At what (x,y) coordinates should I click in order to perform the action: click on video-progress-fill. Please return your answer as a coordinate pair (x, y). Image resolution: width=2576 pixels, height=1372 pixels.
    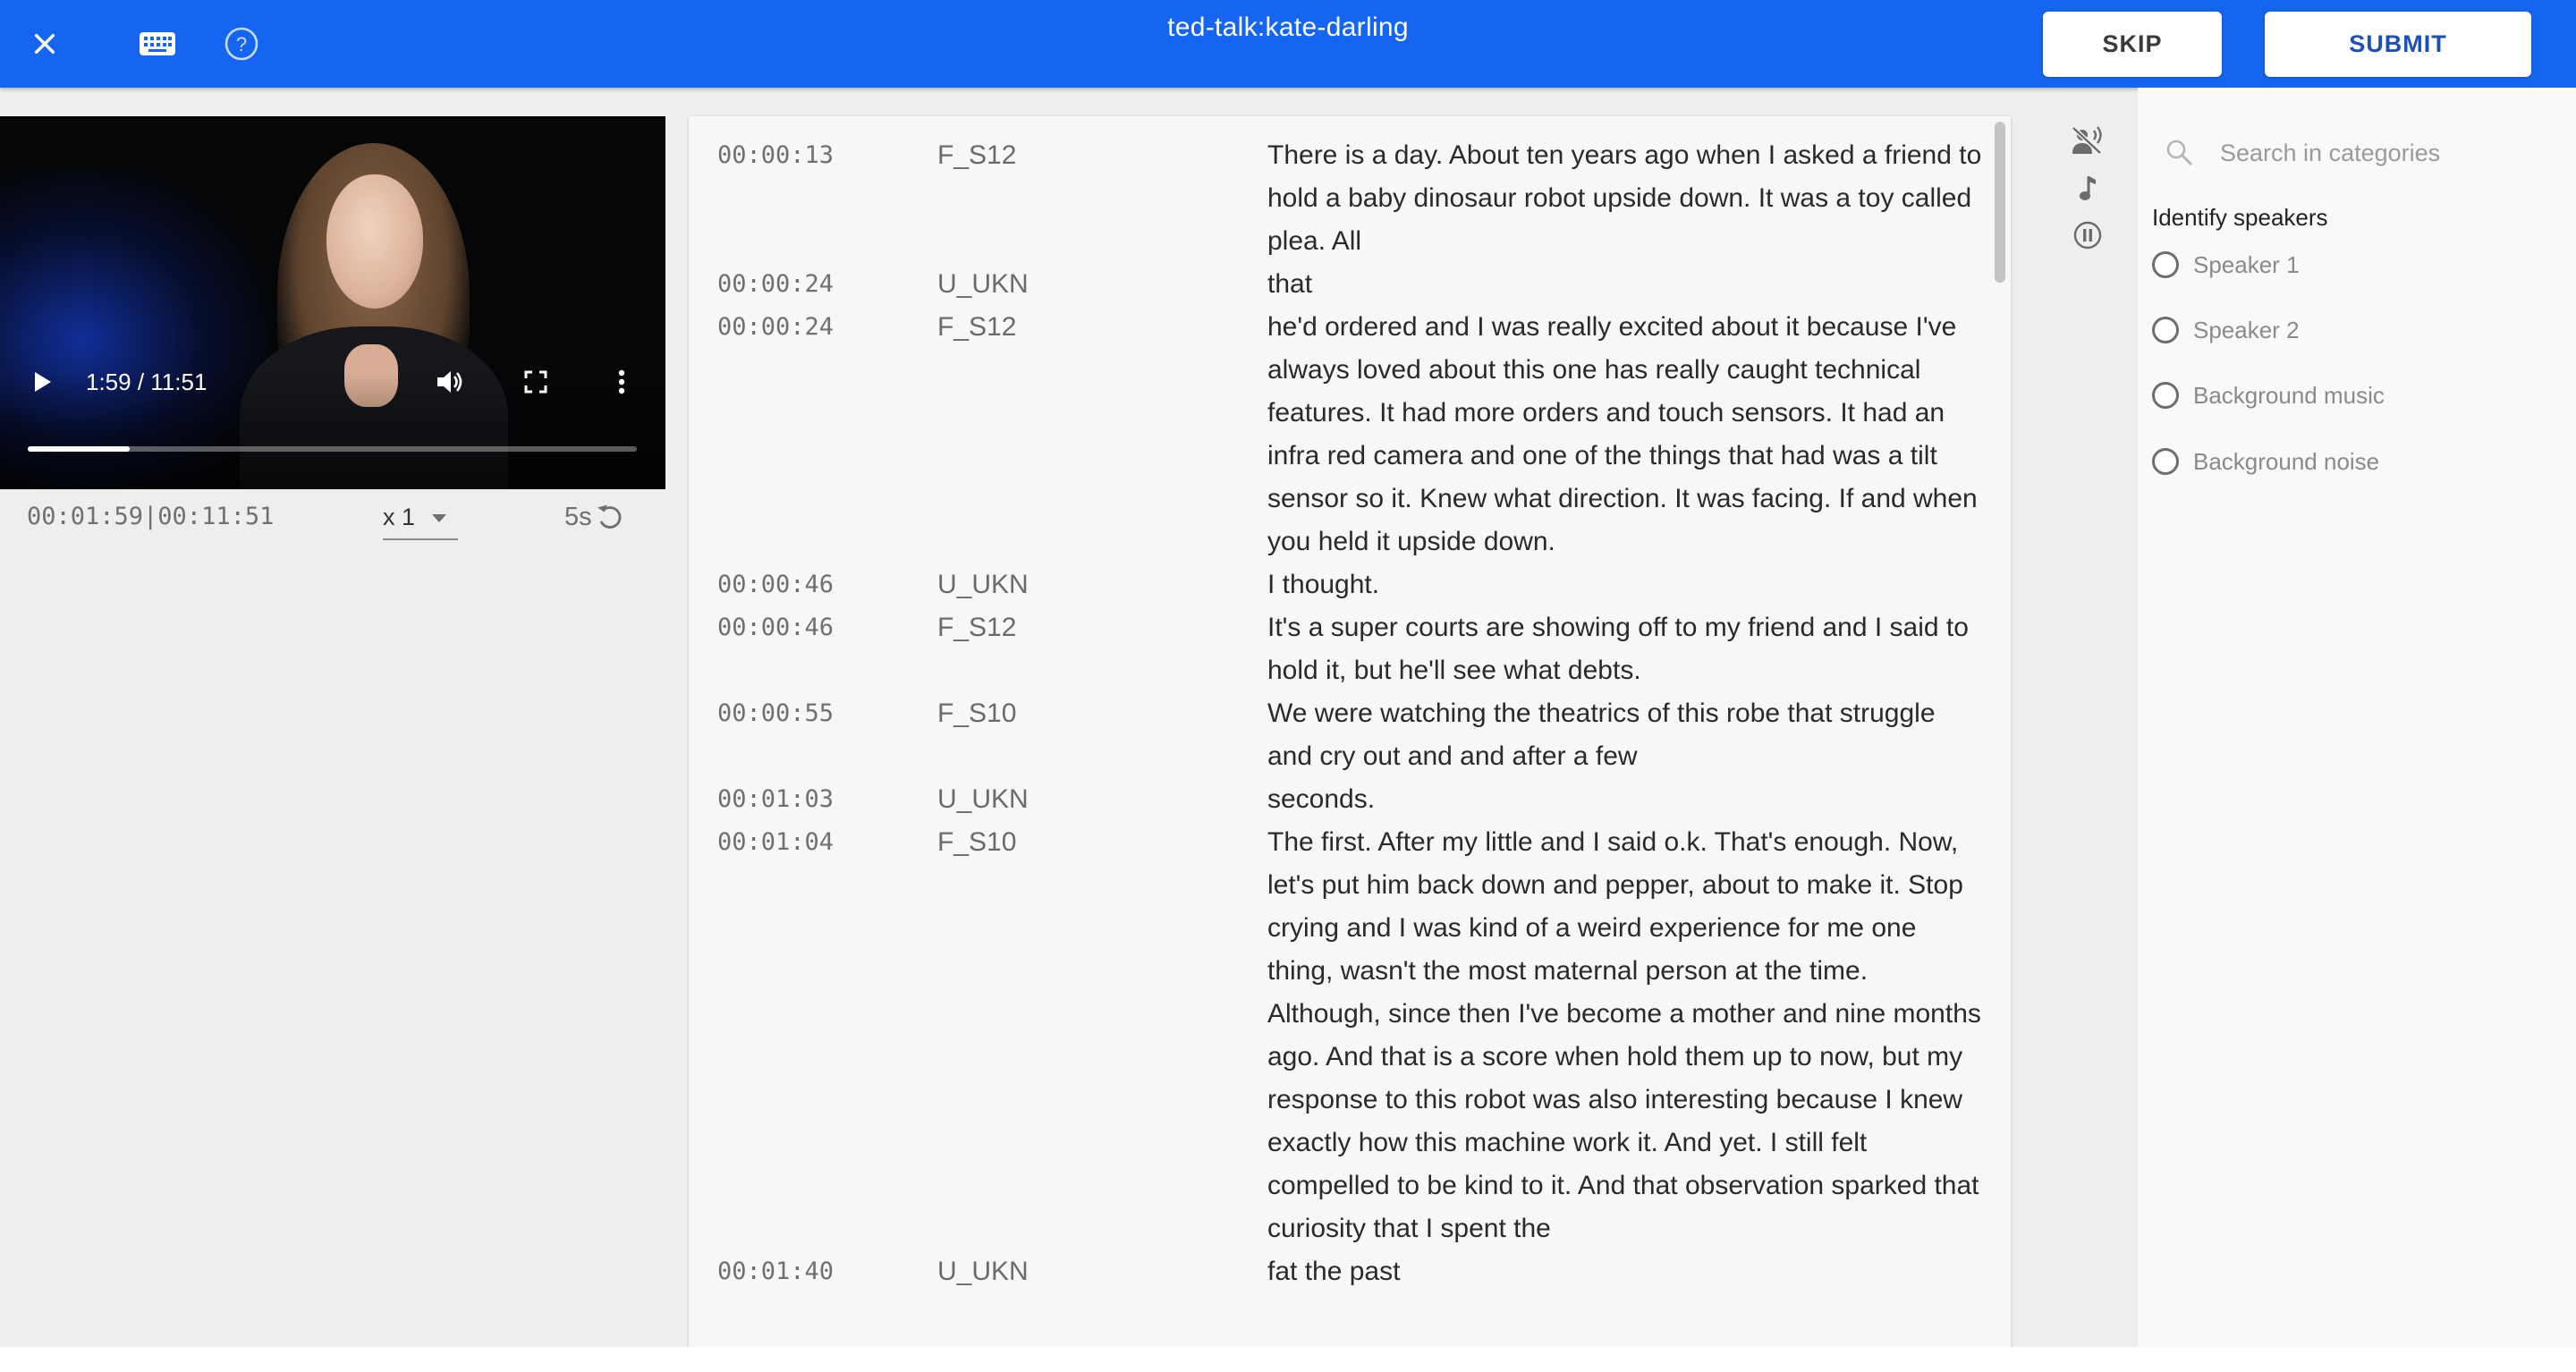
    Looking at the image, I should click on (79, 449).